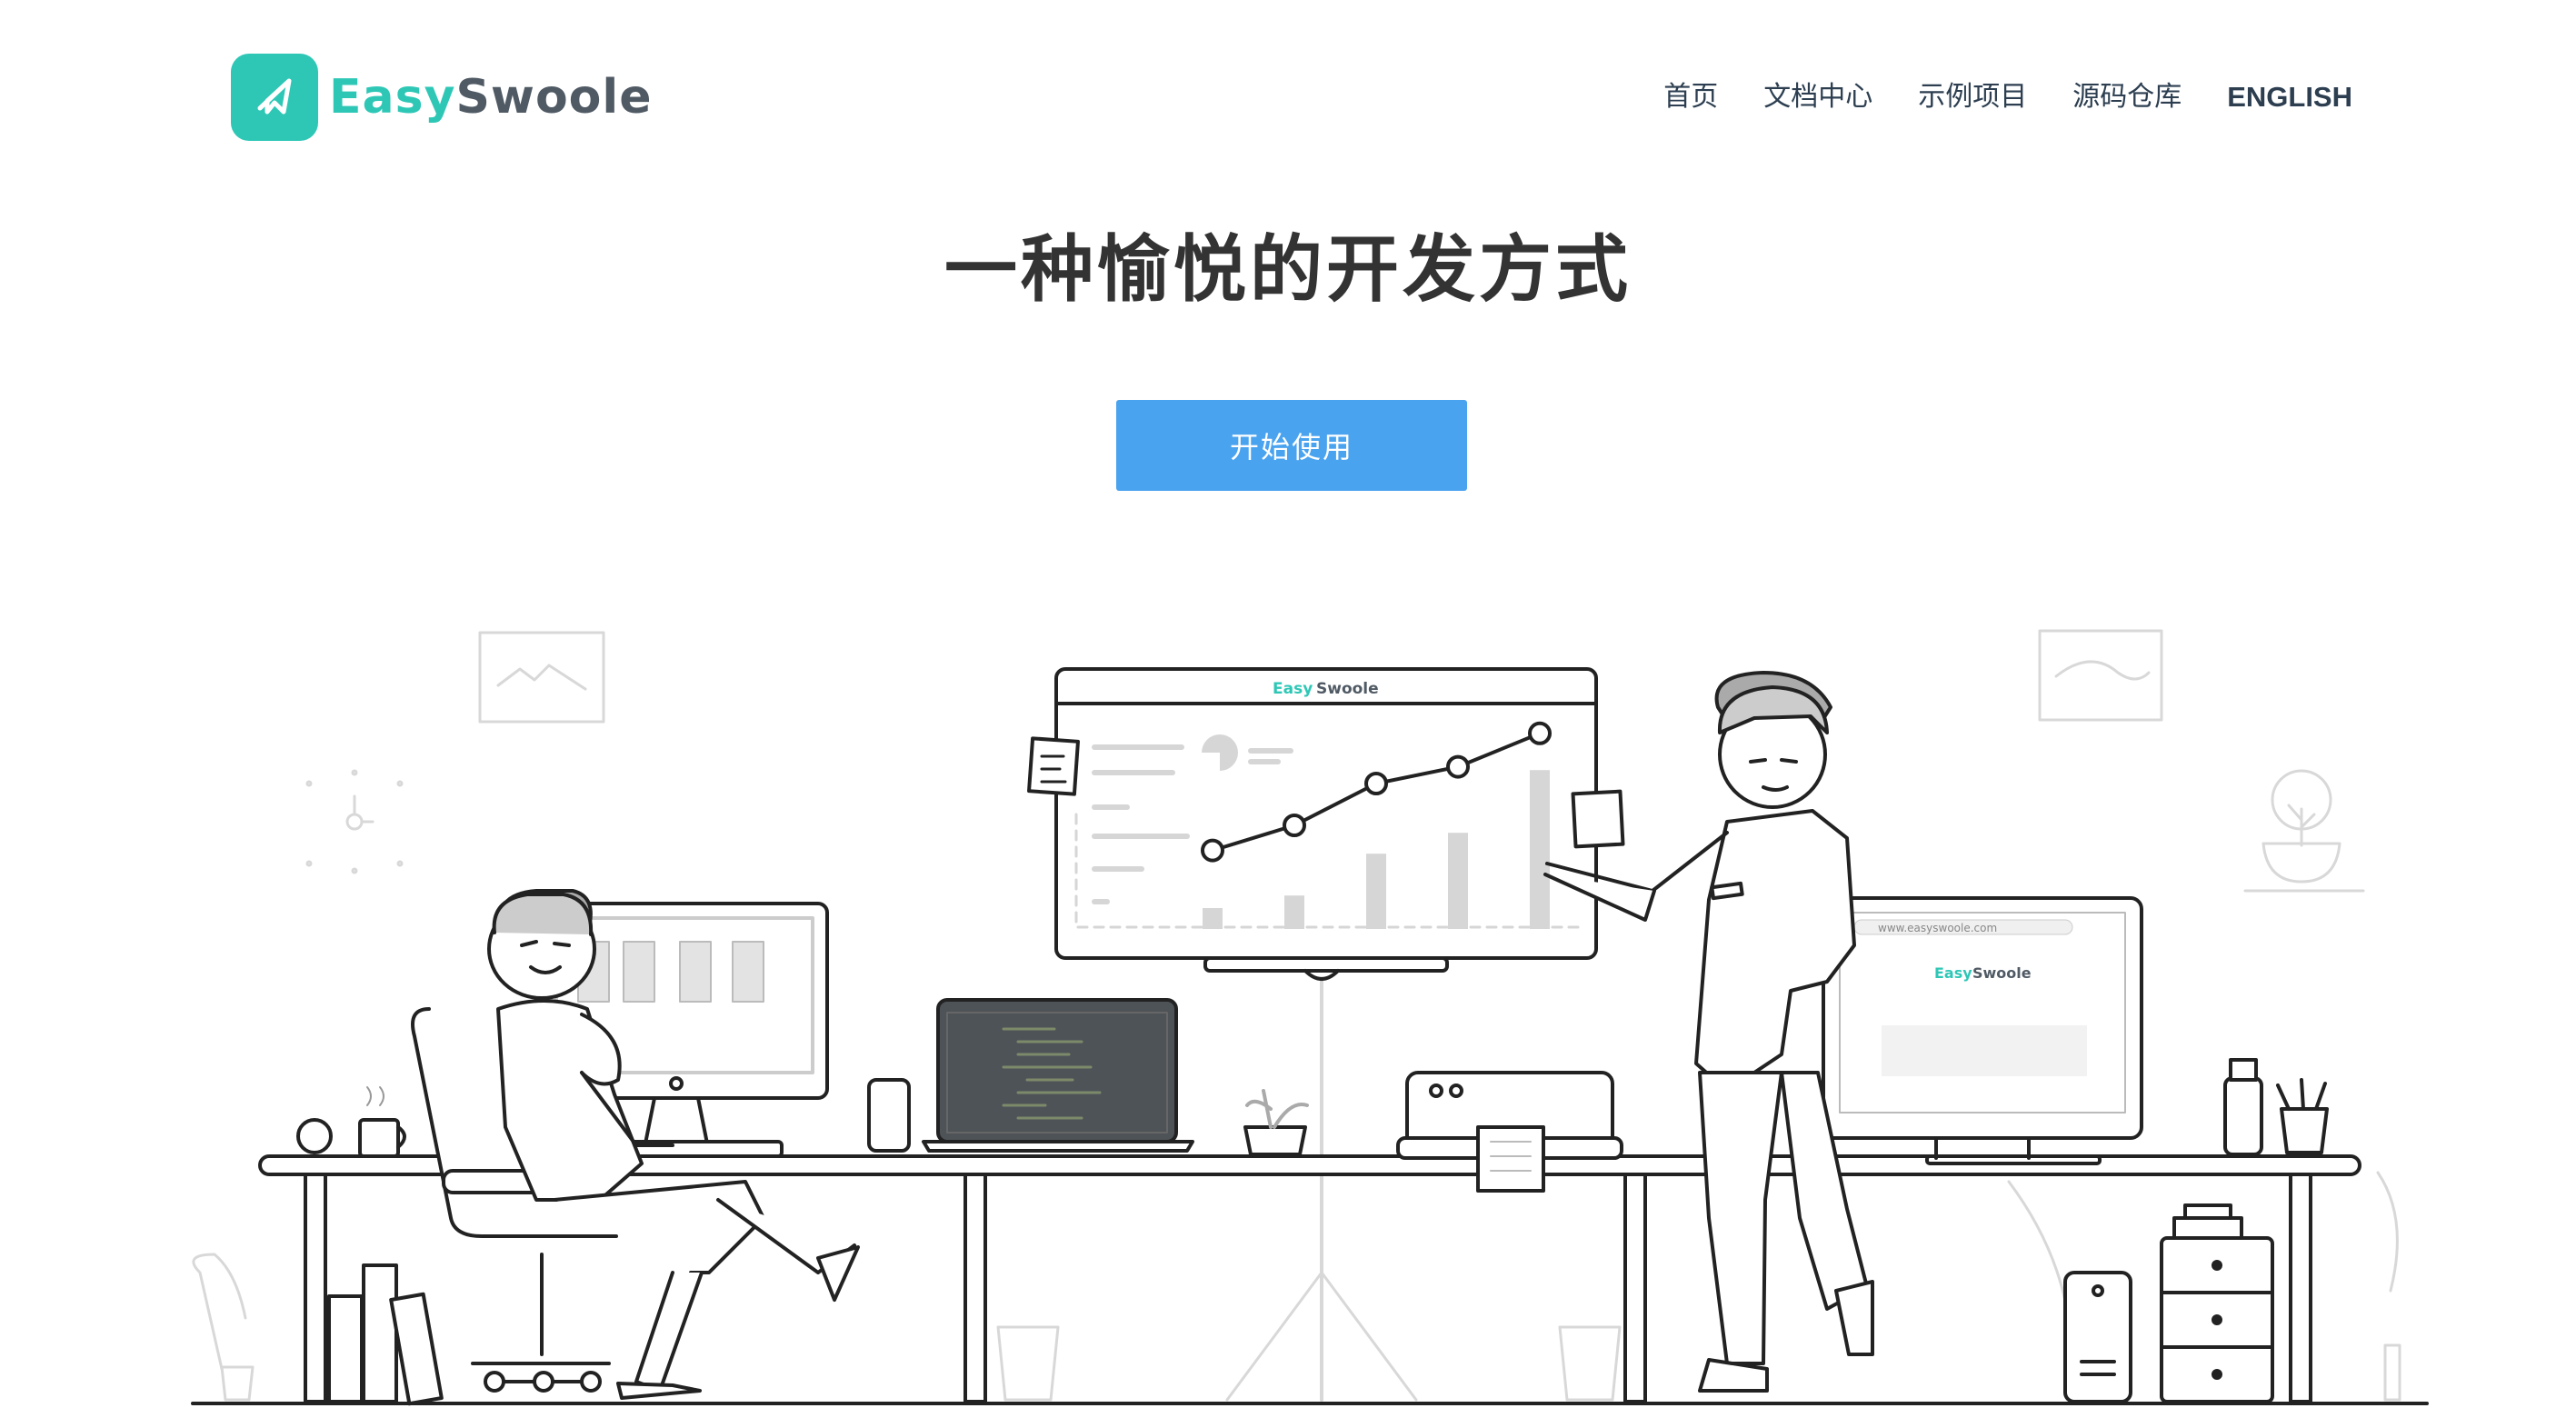 This screenshot has width=2576, height=1418. Describe the element at coordinates (274, 98) in the screenshot. I see `paper-plane-icon` at that location.